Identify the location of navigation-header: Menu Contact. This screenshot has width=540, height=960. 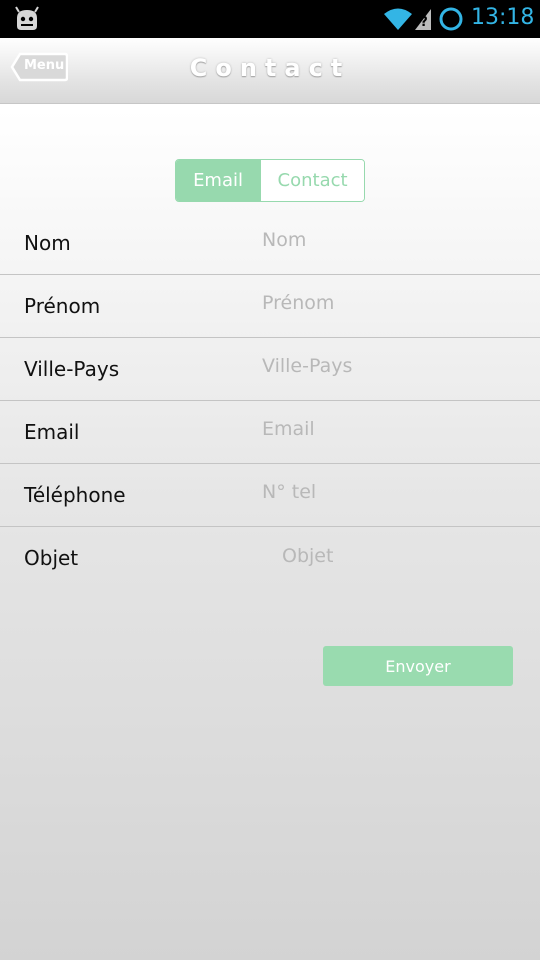
(270, 71).